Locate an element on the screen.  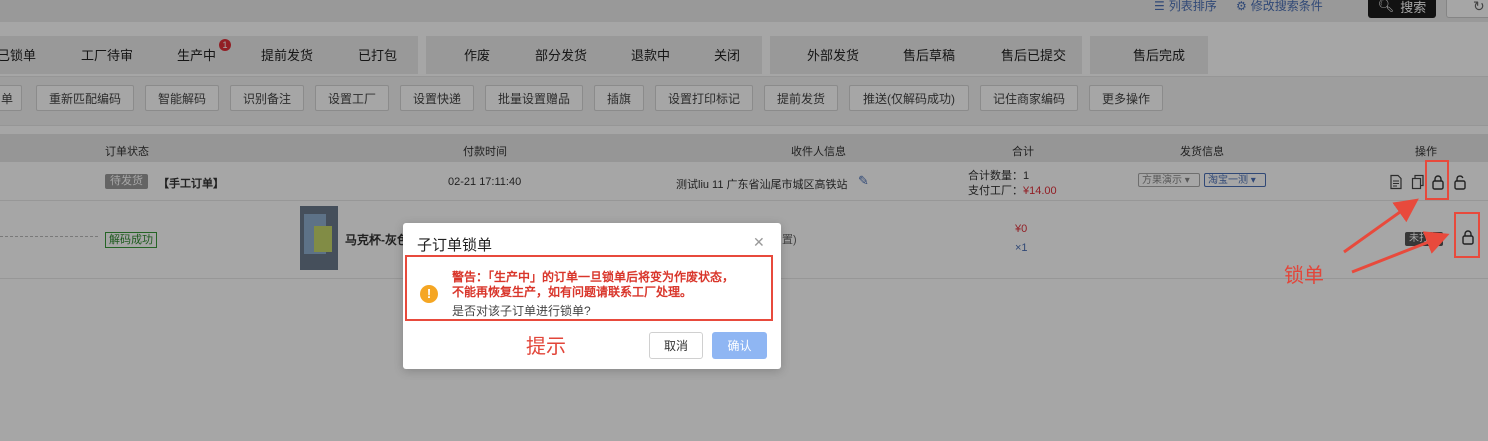
warning-line-2: 不能再恢复生产，如有问题请联系工厂处理。 is located at coordinates (572, 292).